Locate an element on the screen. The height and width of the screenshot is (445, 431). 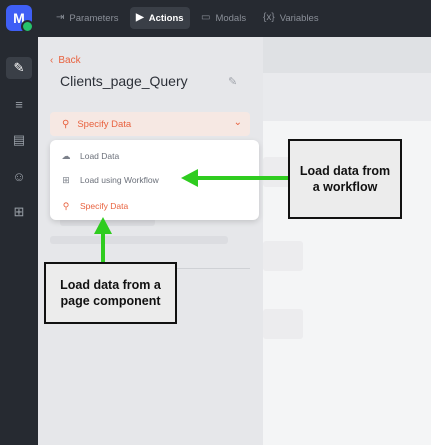
callout-text: Load data from a page component is located at coordinates (110, 293).